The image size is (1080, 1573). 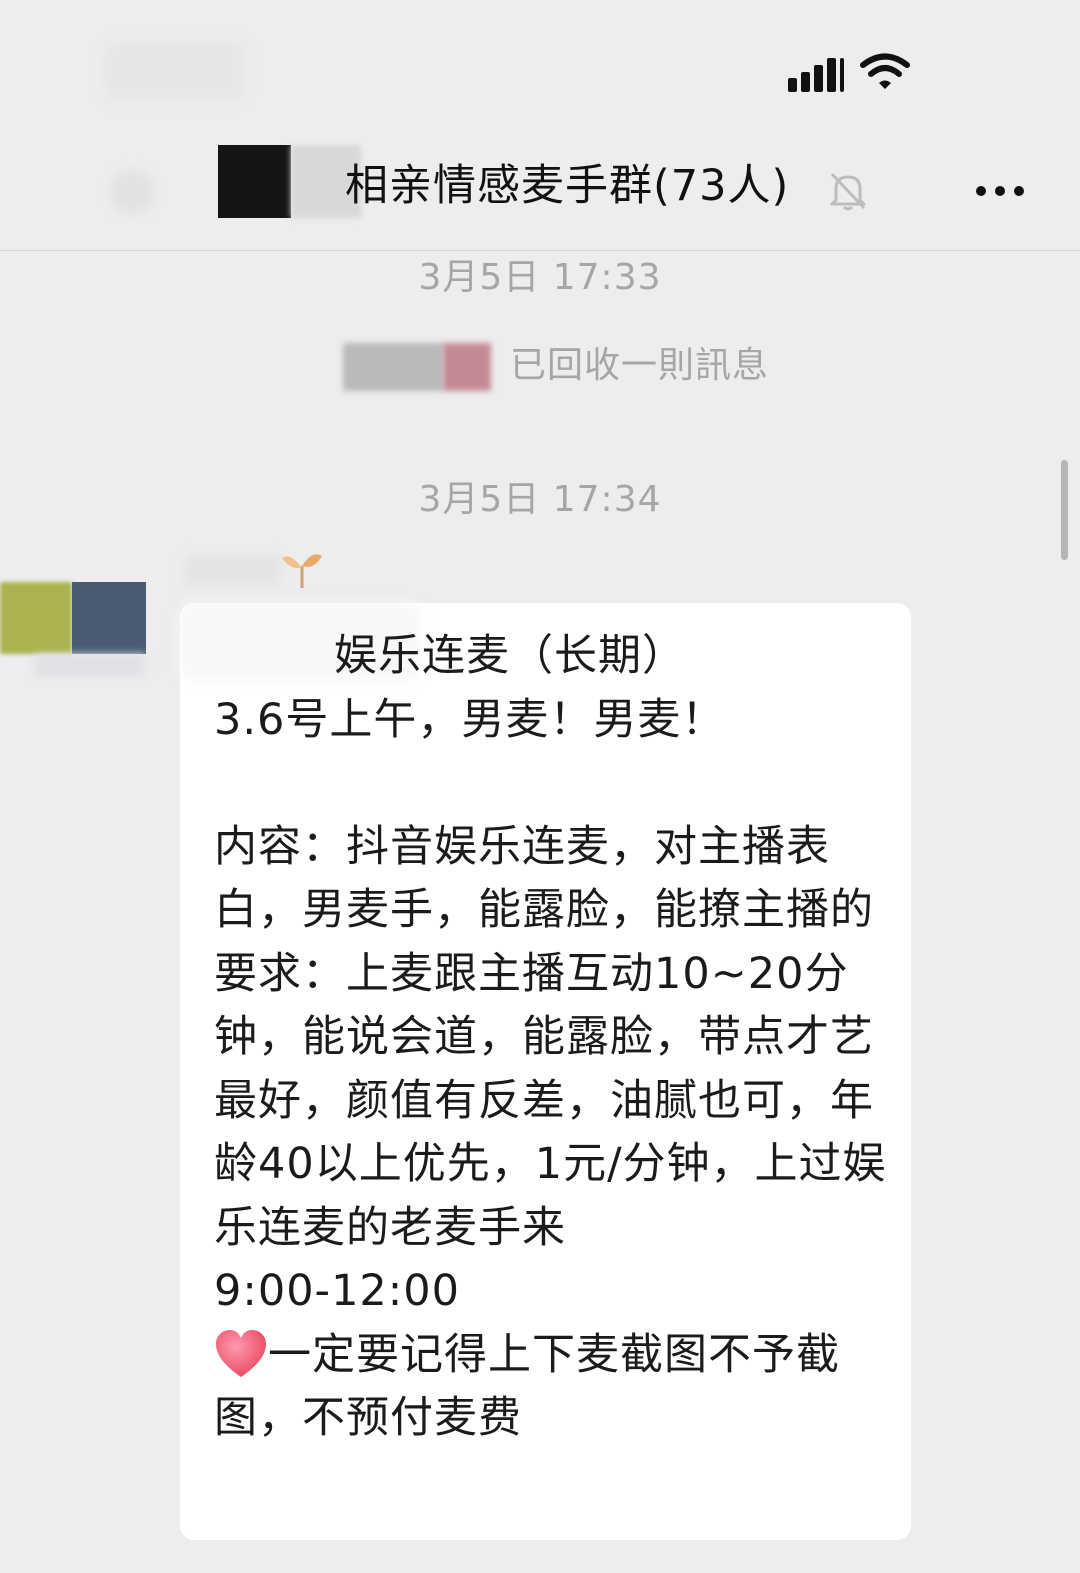 I want to click on message-line: 3.6号上午，男麦！男麦！, so click(x=470, y=719).